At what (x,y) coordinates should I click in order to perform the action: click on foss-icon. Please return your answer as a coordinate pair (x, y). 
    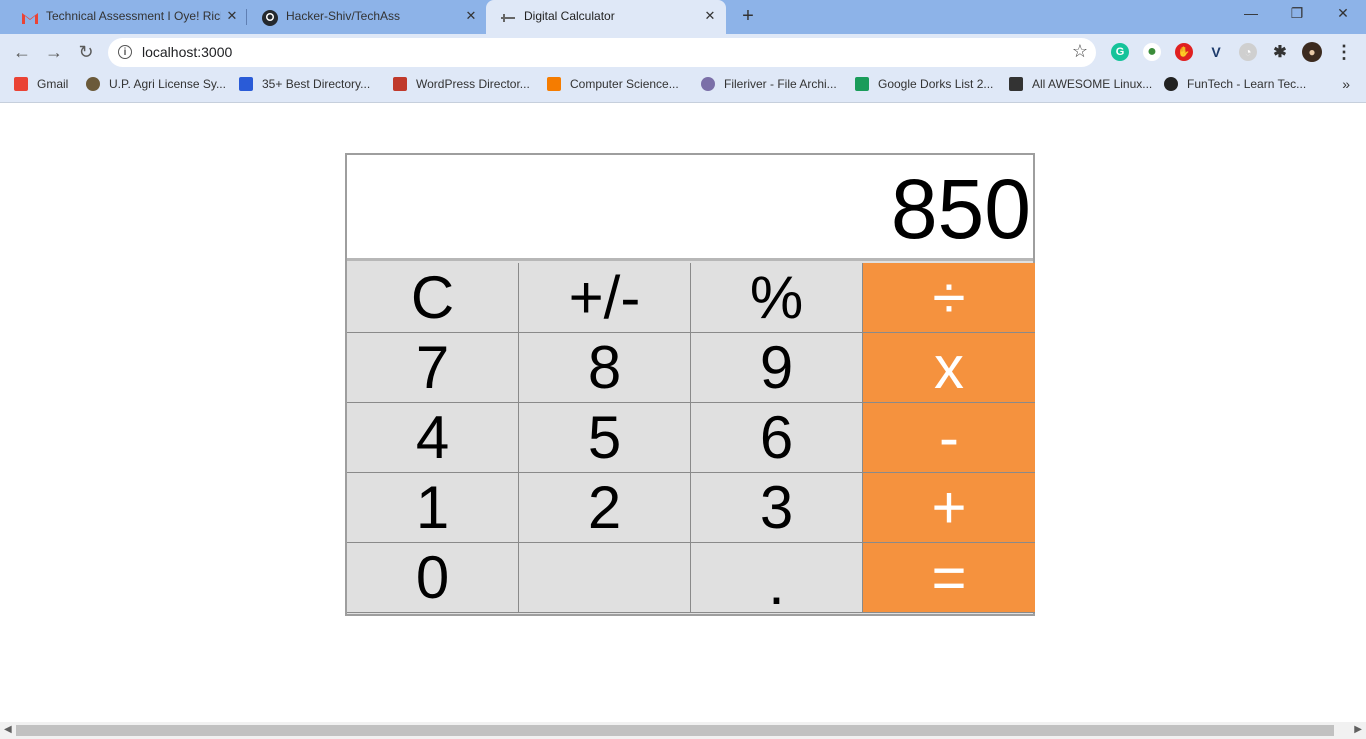
    Looking at the image, I should click on (1016, 84).